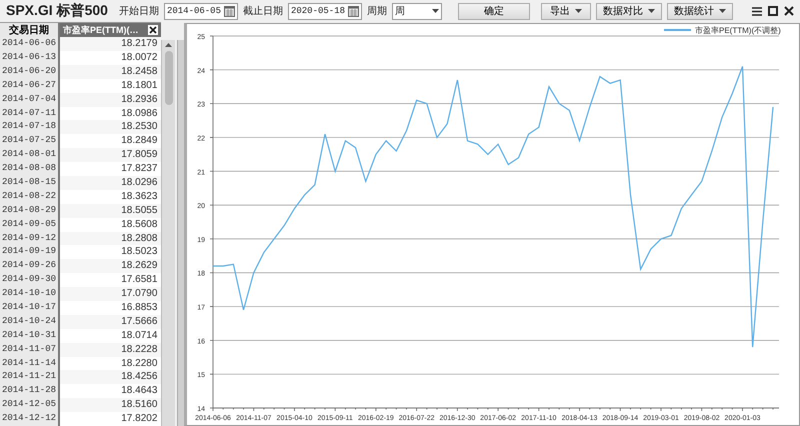  What do you see at coordinates (30, 239) in the screenshot?
I see `date-cell: 2014-09-12` at bounding box center [30, 239].